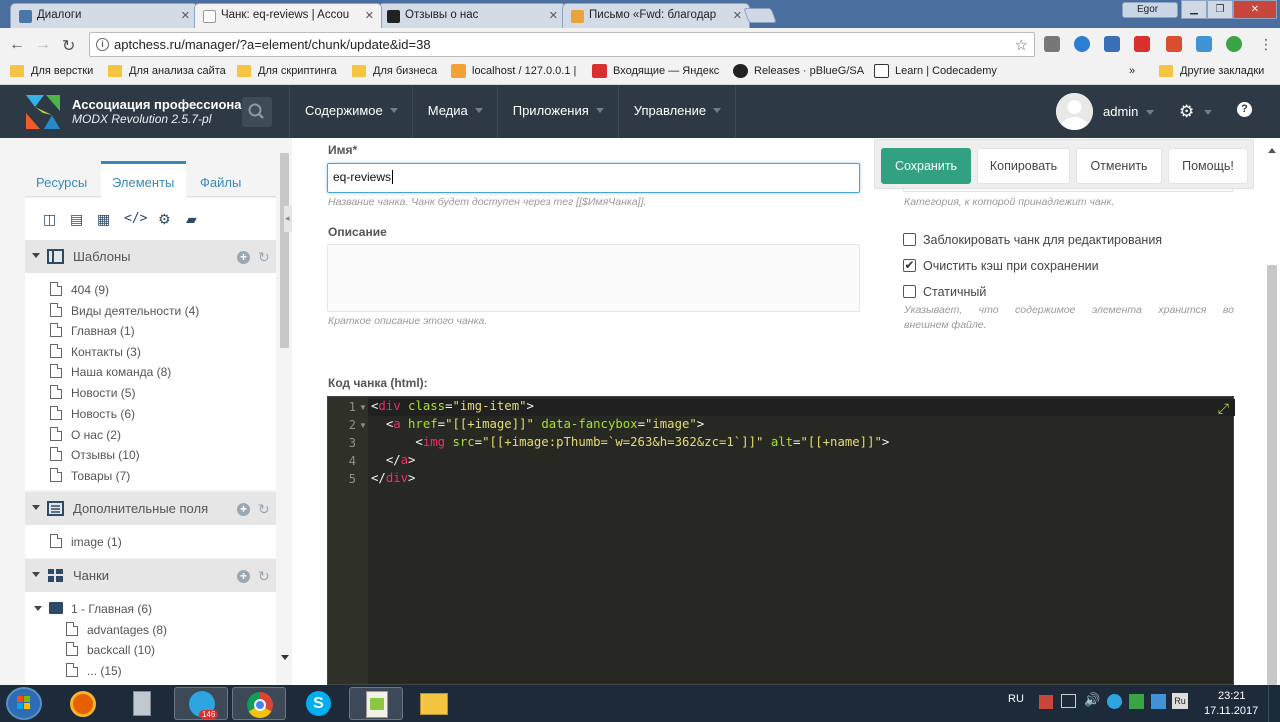 This screenshot has width=1280, height=722. I want to click on maximize-button: ❐, so click(1220, 9).